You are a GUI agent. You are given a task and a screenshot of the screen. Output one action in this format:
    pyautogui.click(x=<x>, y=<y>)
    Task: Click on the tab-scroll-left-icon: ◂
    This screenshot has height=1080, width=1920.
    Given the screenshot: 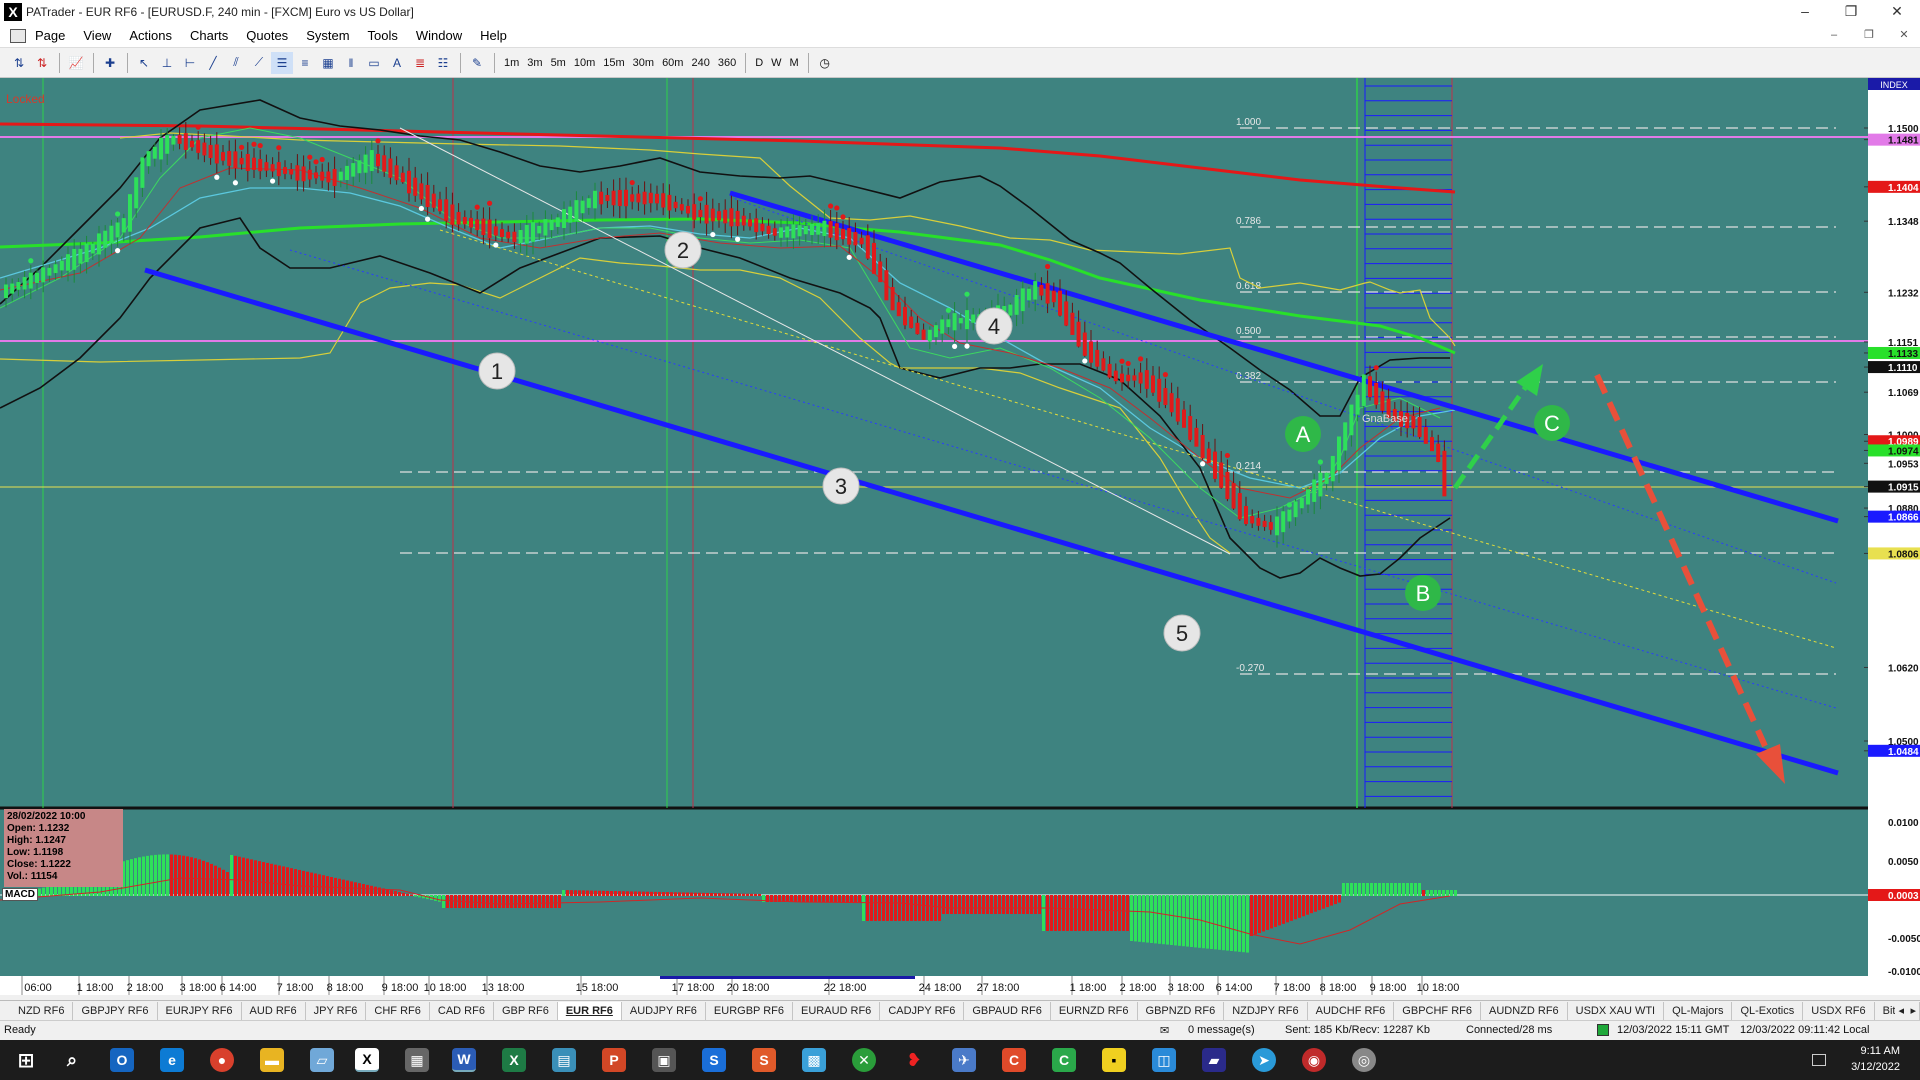 What is the action you would take?
    pyautogui.click(x=1901, y=1010)
    